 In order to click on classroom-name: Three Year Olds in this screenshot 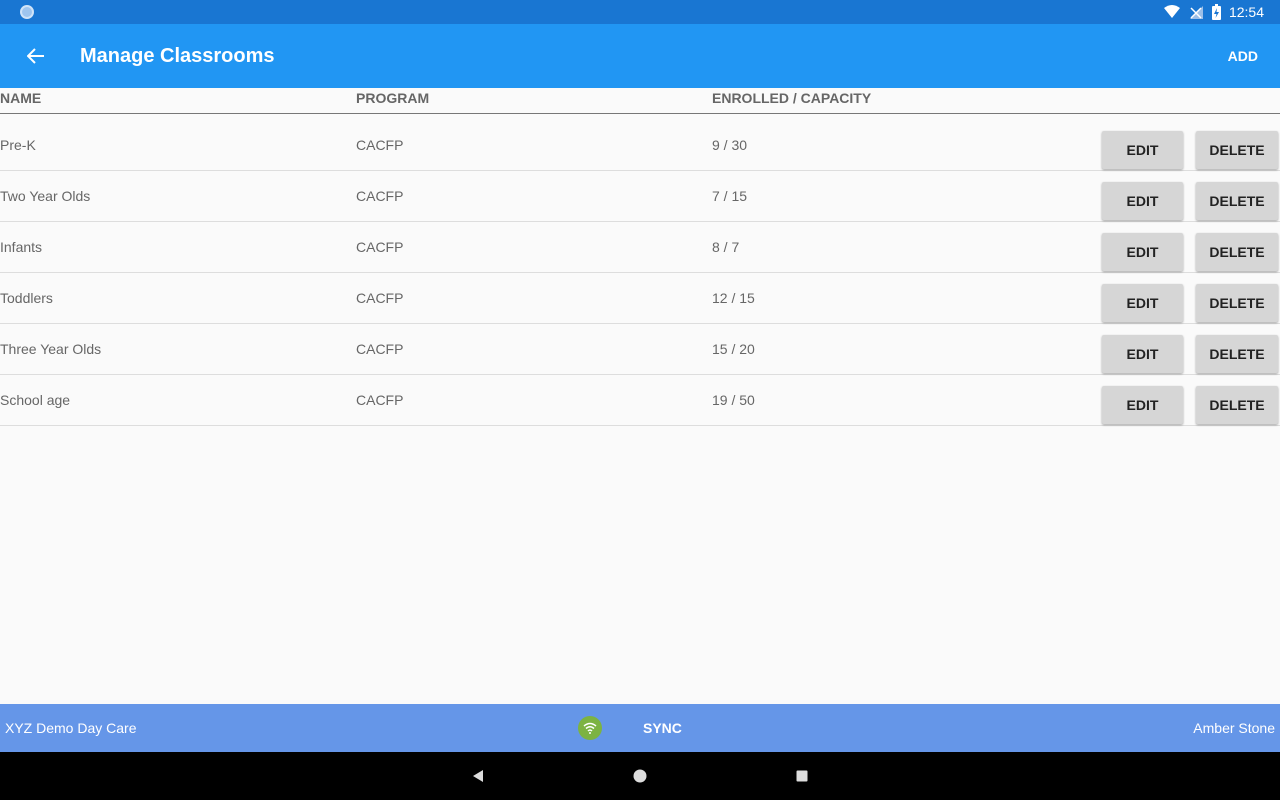, I will do `click(51, 349)`.